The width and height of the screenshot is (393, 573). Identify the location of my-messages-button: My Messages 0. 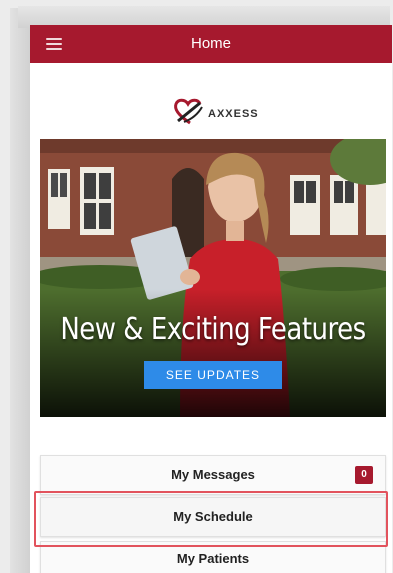
(213, 475).